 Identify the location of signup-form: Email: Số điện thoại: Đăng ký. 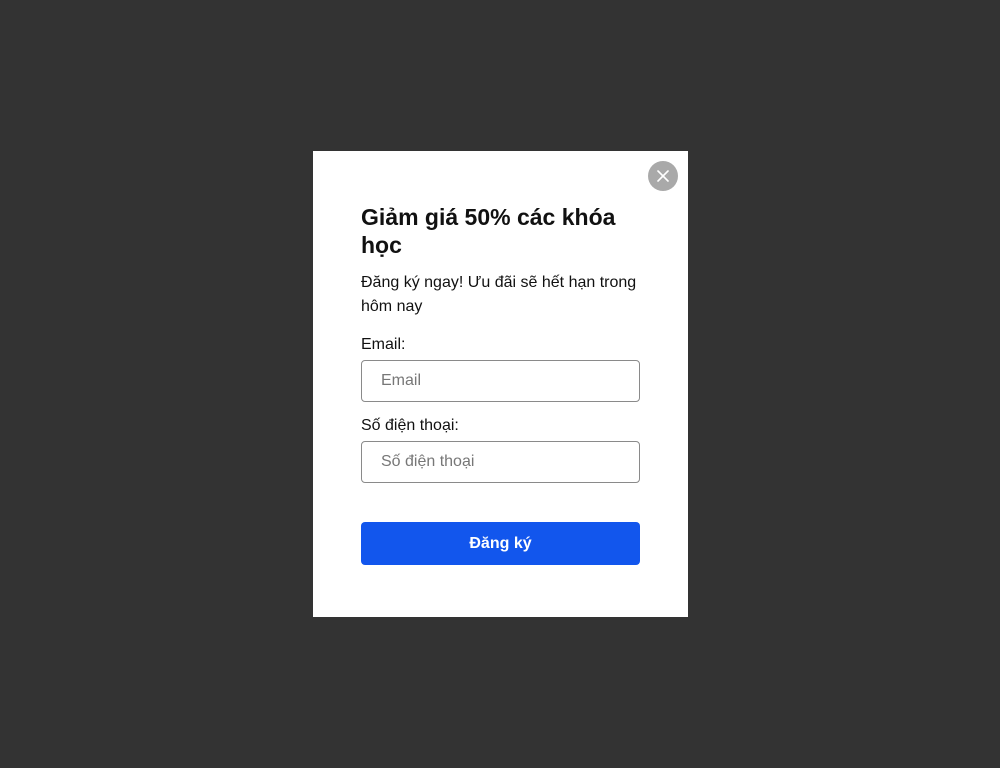
(500, 450).